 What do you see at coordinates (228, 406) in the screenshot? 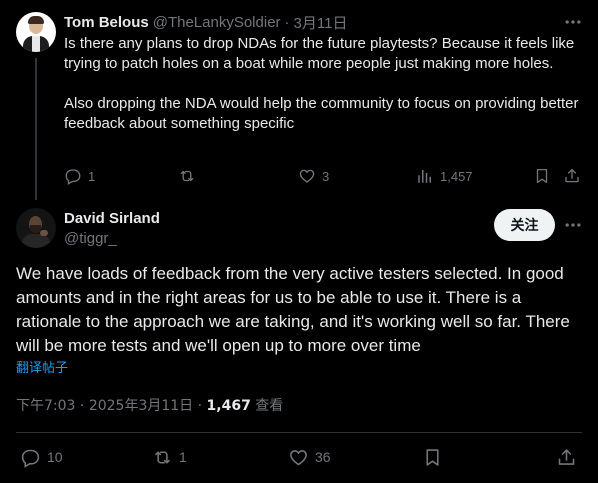
I see `views-count: 1,467` at bounding box center [228, 406].